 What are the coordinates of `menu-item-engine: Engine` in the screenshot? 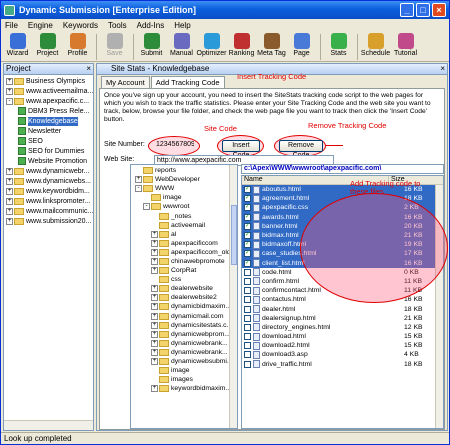 It's located at (40, 25).